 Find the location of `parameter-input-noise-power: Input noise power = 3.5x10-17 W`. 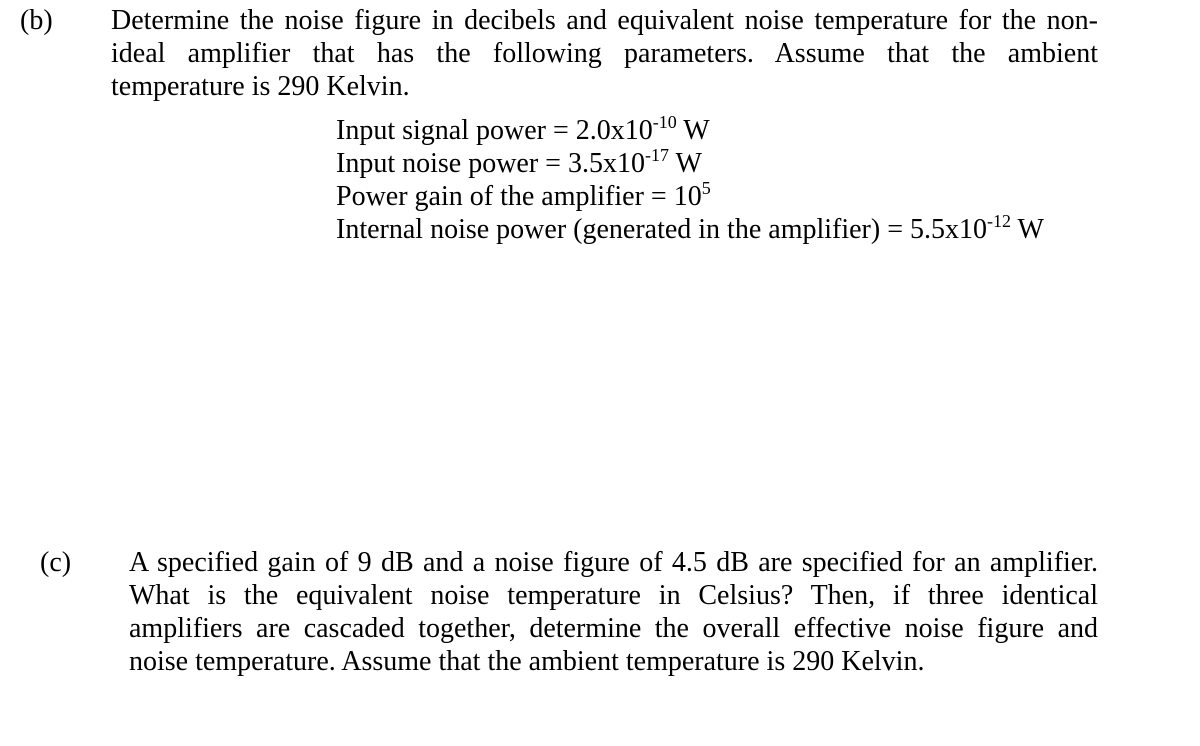

parameter-input-noise-power: Input noise power = 3.5x10-17 W is located at coordinates (519, 162).